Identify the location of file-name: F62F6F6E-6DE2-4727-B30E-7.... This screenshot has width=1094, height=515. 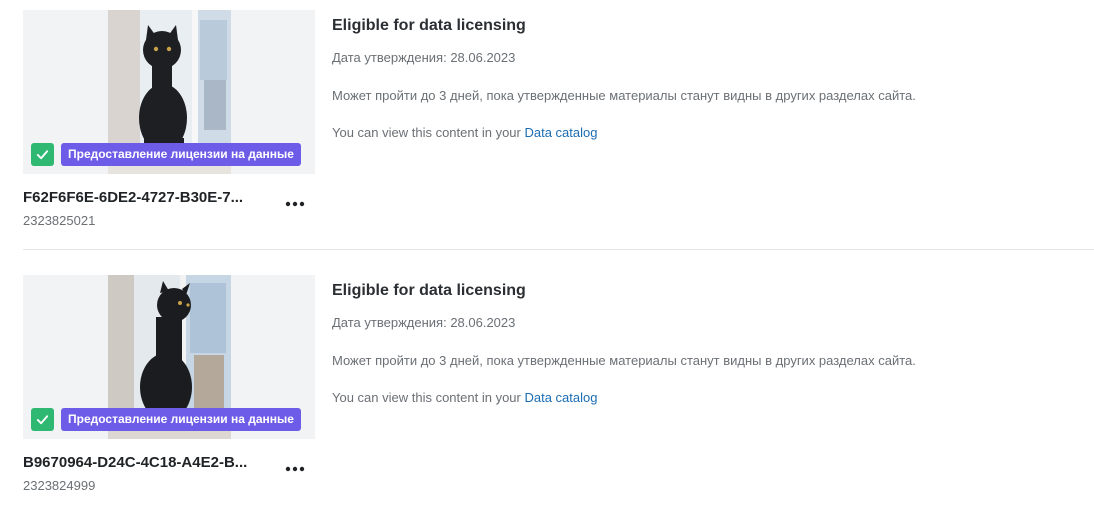
(133, 197).